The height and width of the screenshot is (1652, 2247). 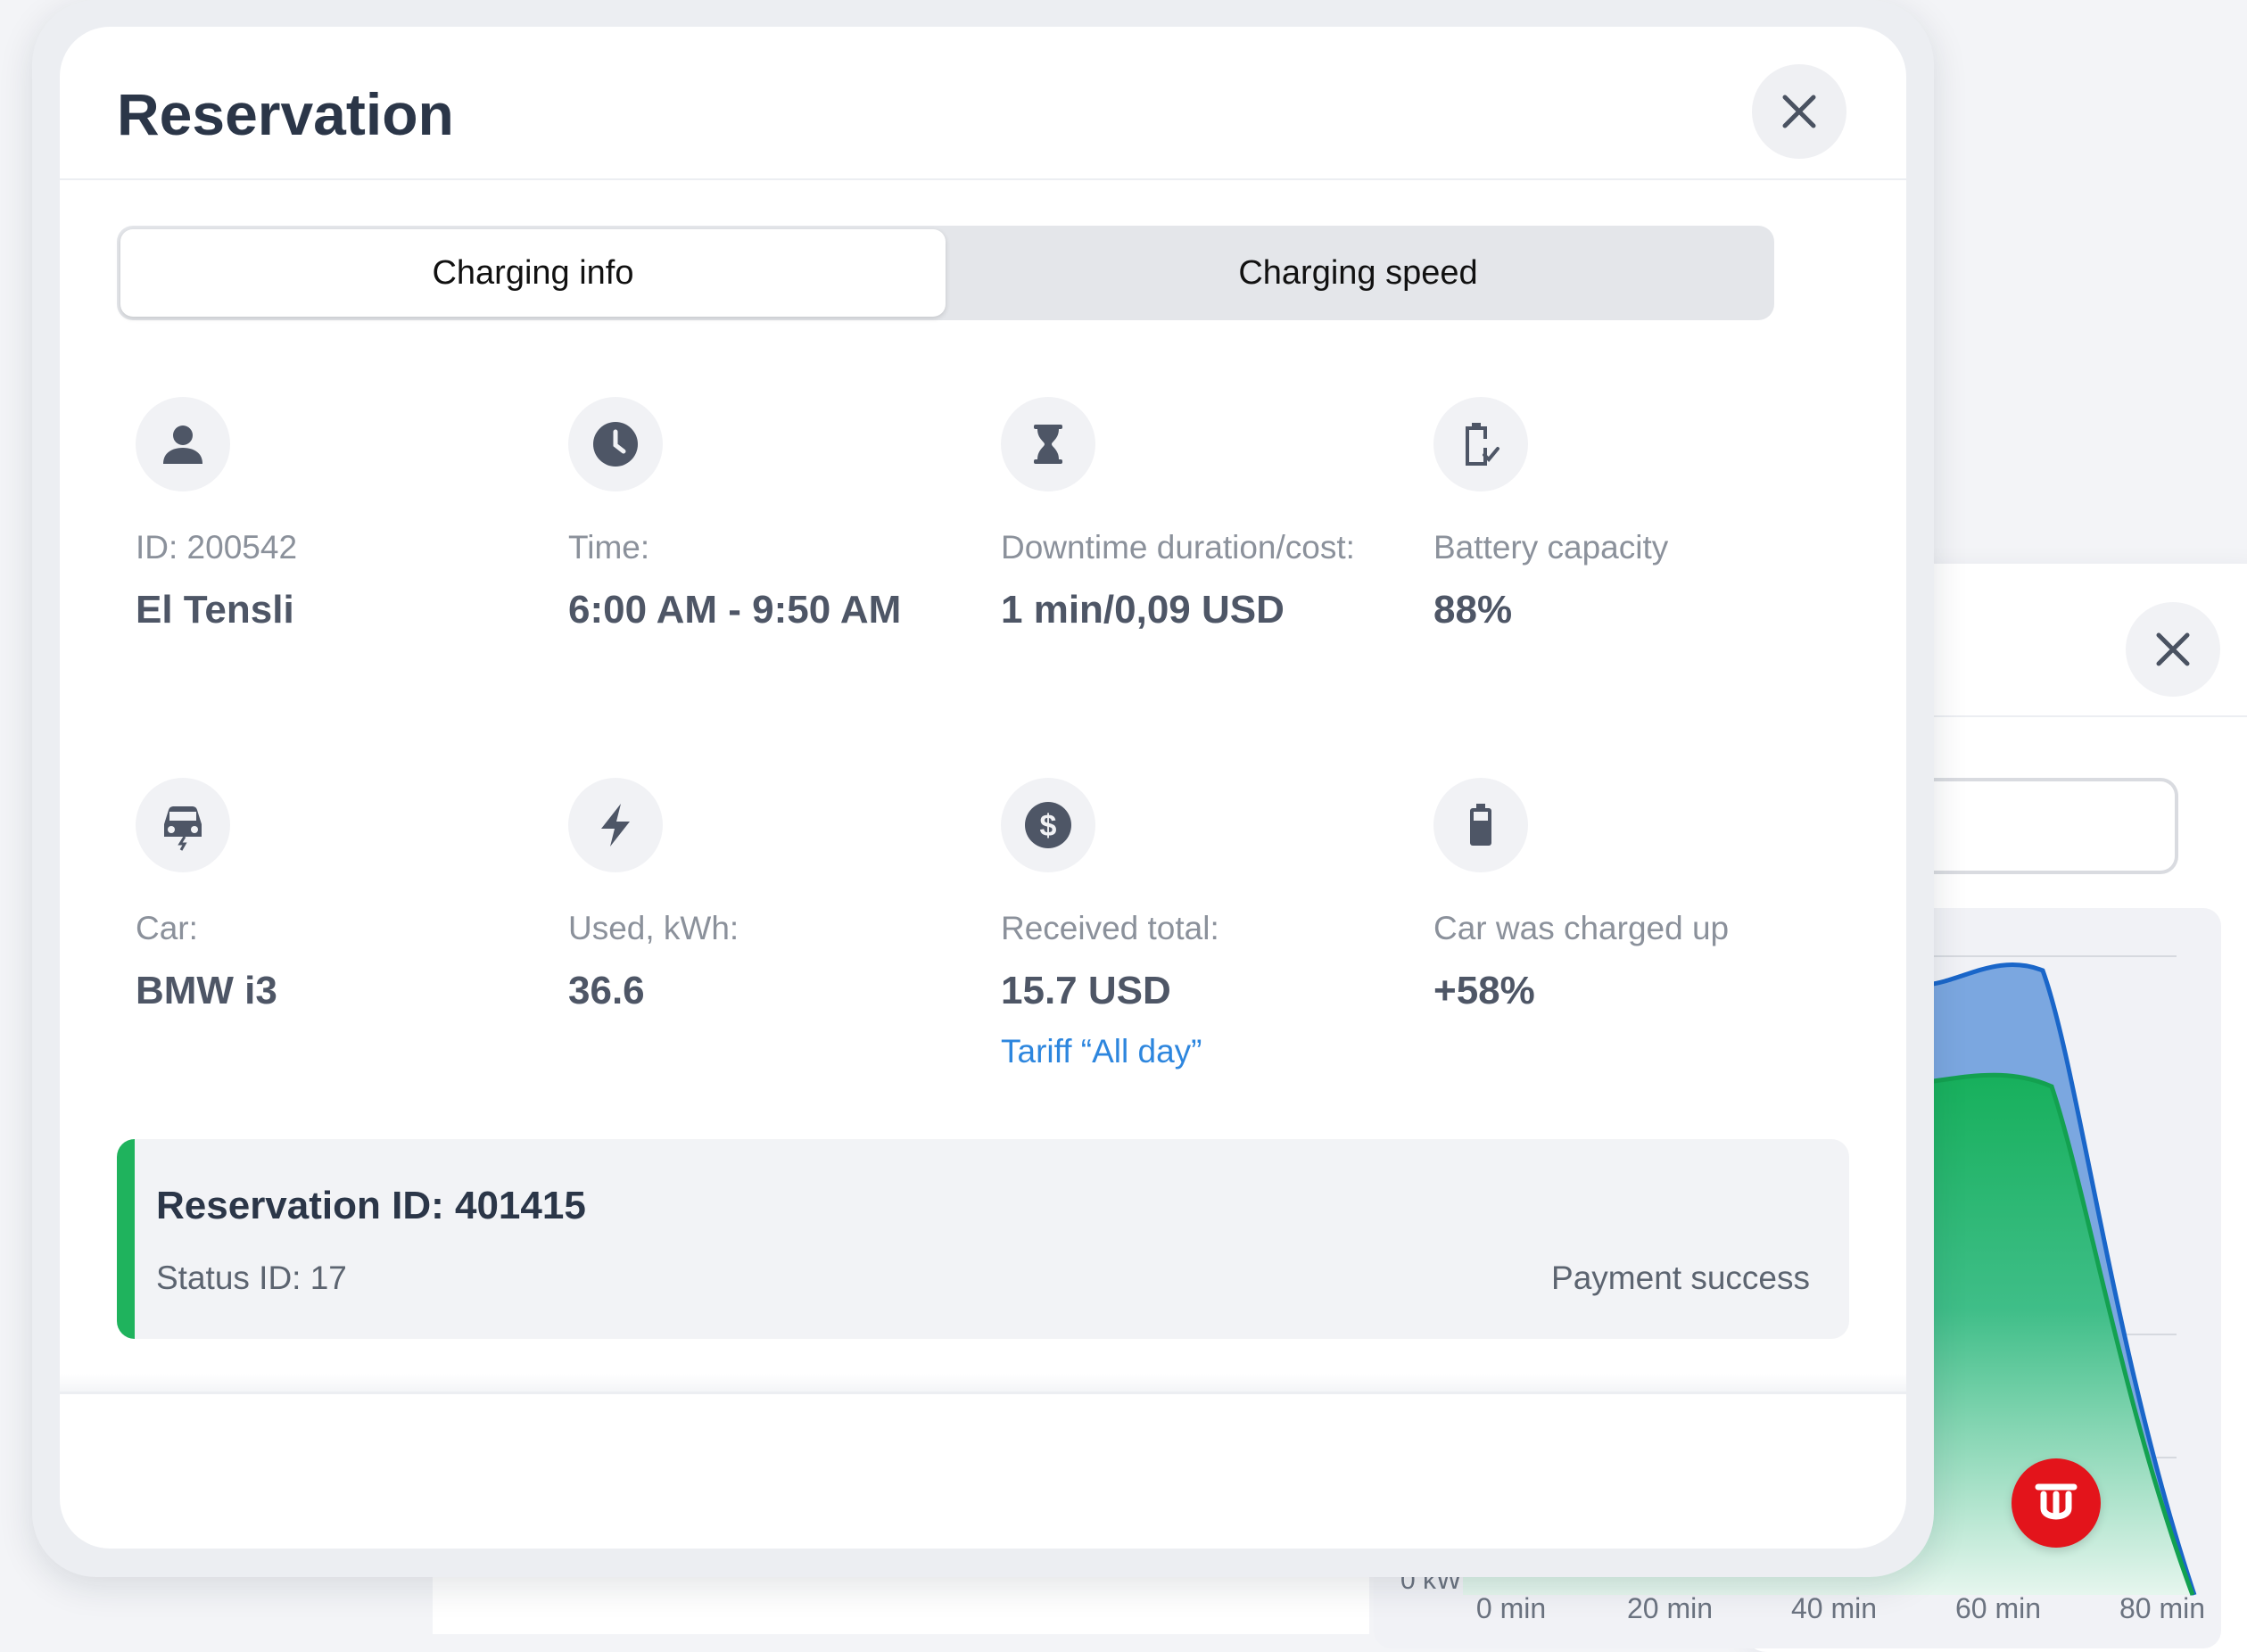 What do you see at coordinates (983, 1383) in the screenshot?
I see `footer-shadow` at bounding box center [983, 1383].